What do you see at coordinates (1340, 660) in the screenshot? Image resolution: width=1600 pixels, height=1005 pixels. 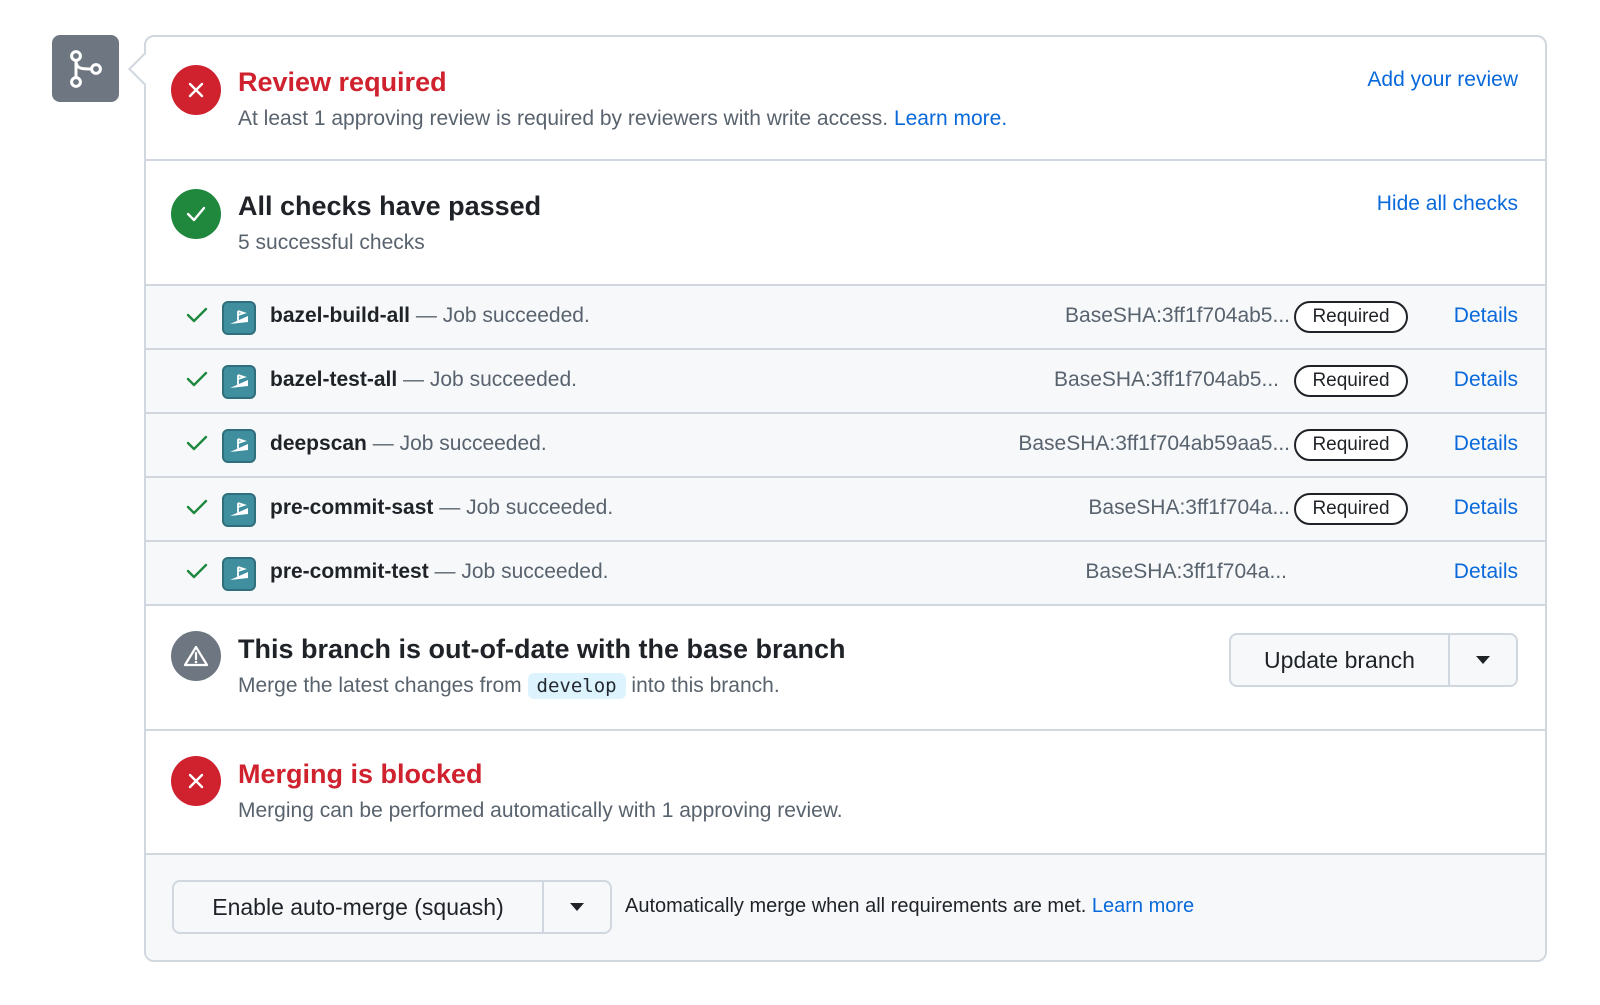 I see `update-branch-button: Update branch` at bounding box center [1340, 660].